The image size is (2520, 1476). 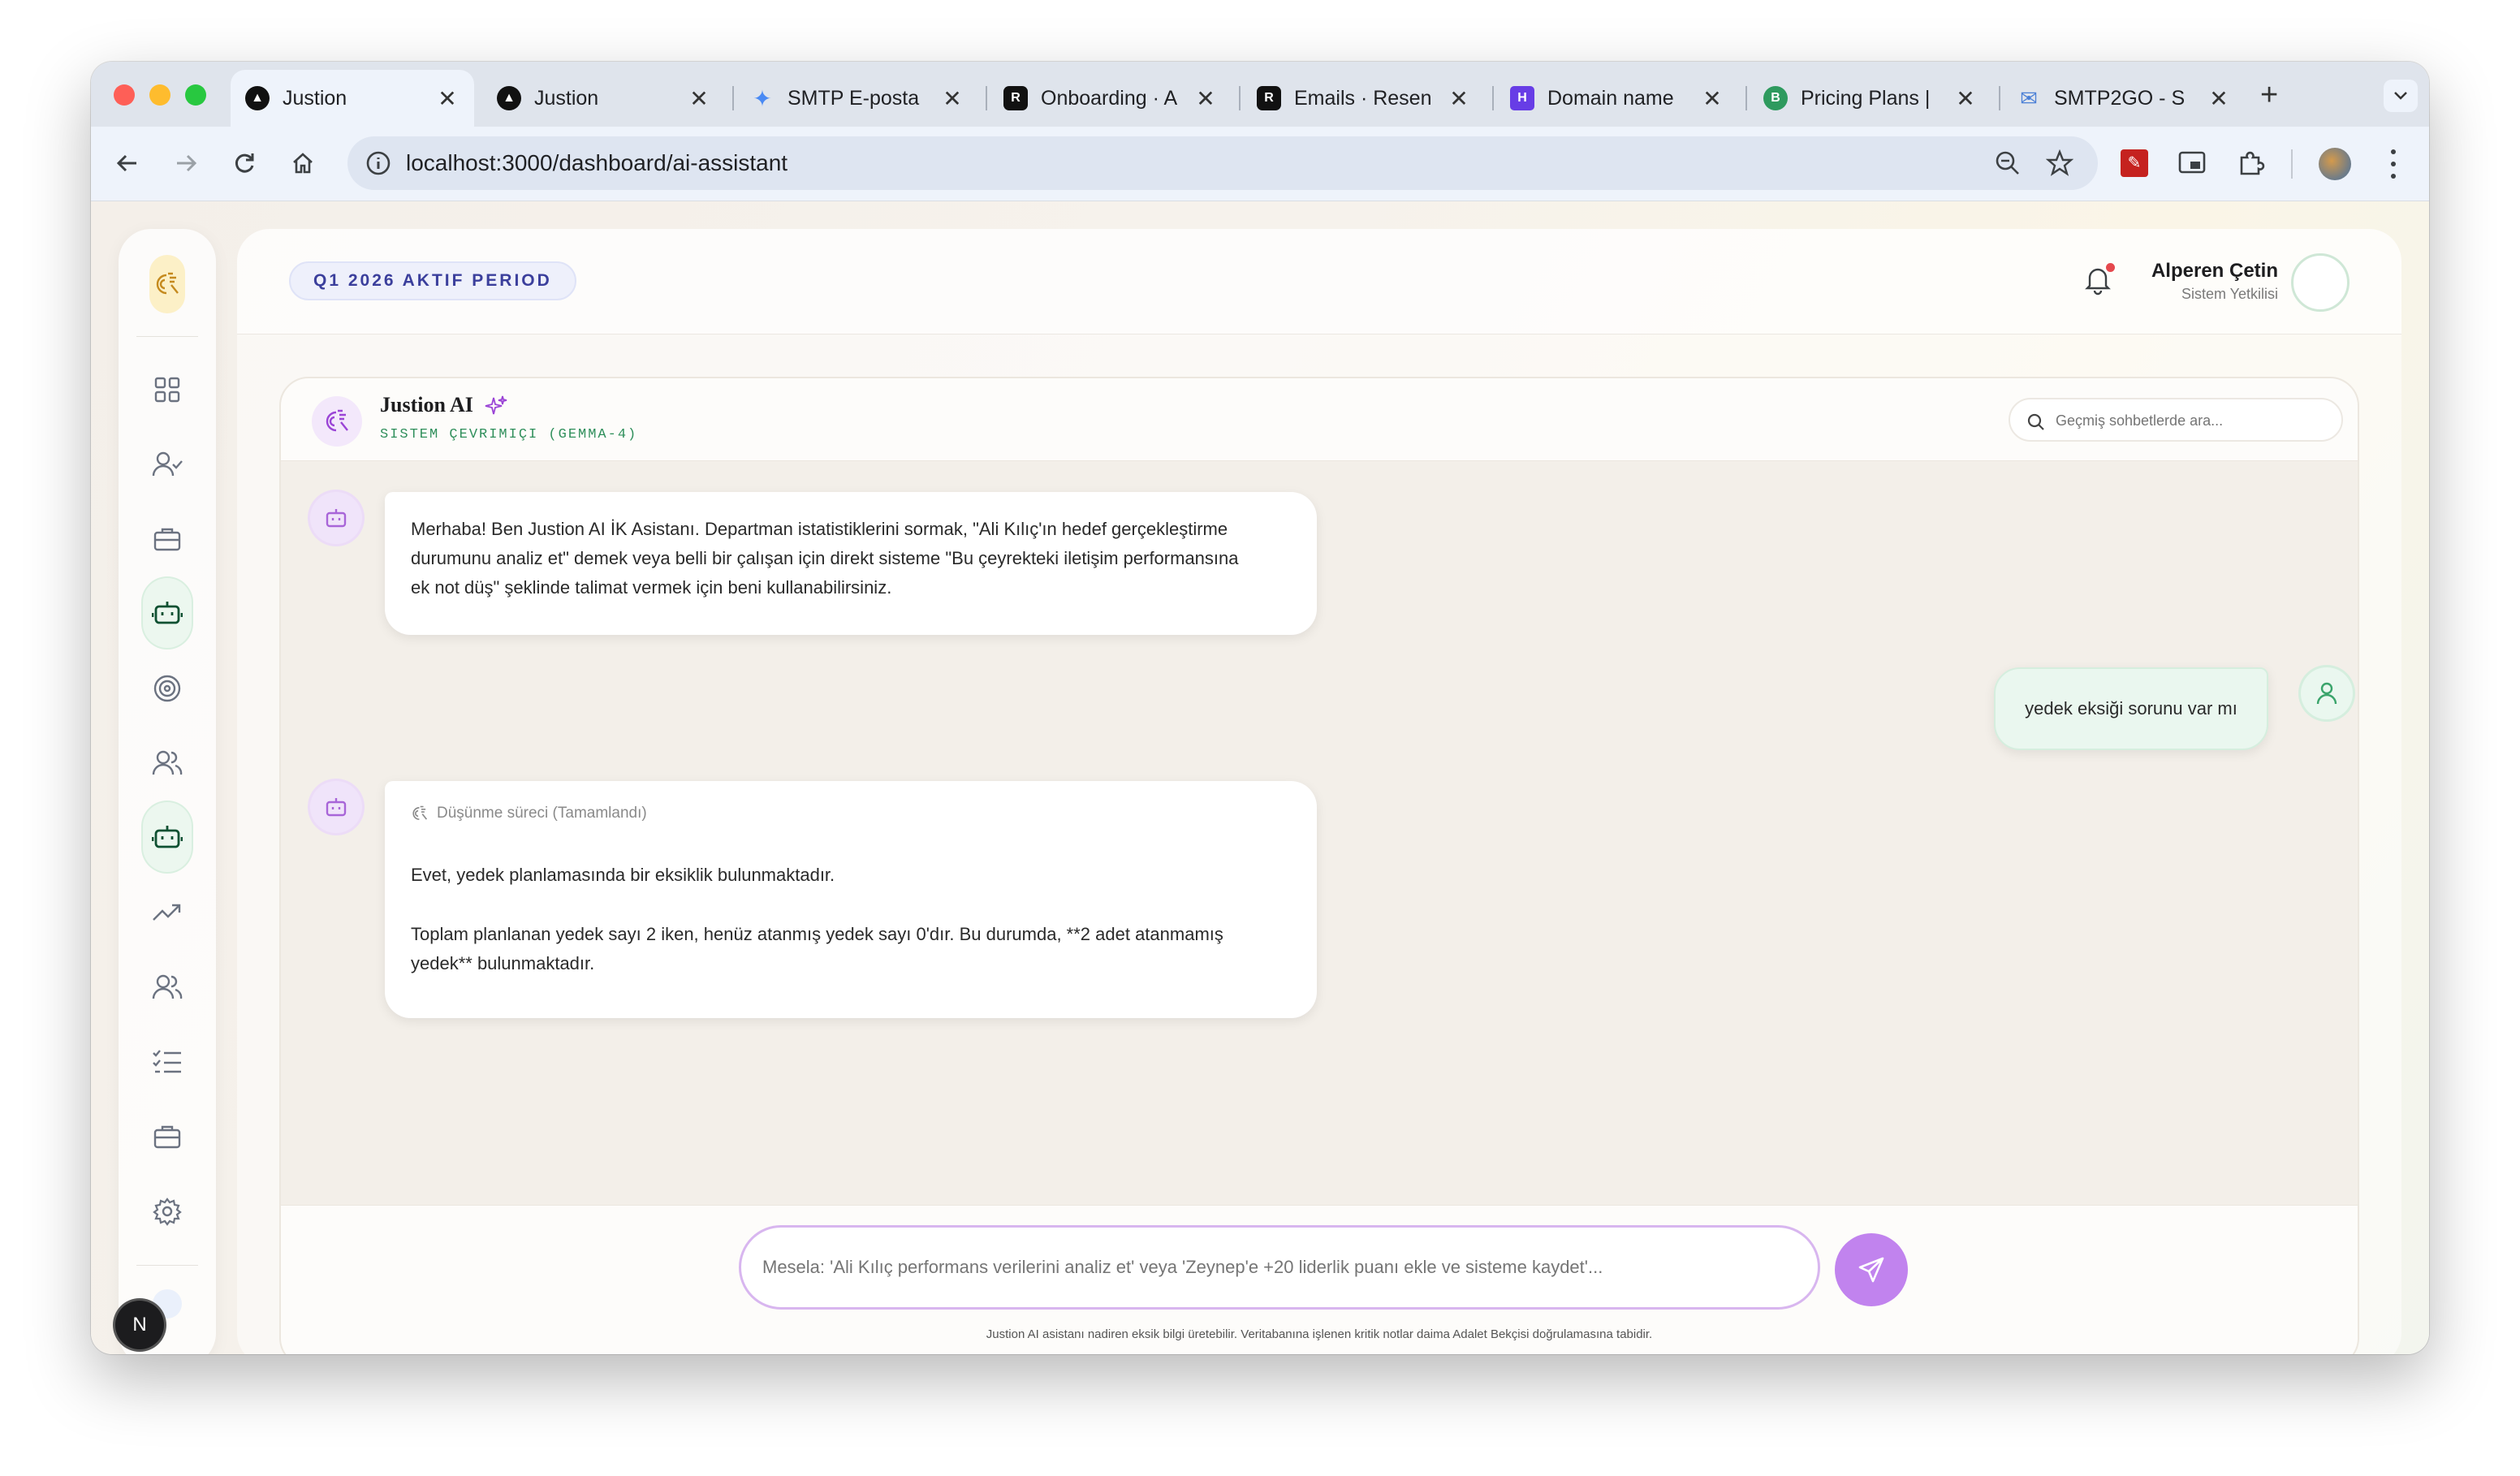 What do you see at coordinates (352, 99) in the screenshot?
I see `tab-0: ▲ Justion ✕` at bounding box center [352, 99].